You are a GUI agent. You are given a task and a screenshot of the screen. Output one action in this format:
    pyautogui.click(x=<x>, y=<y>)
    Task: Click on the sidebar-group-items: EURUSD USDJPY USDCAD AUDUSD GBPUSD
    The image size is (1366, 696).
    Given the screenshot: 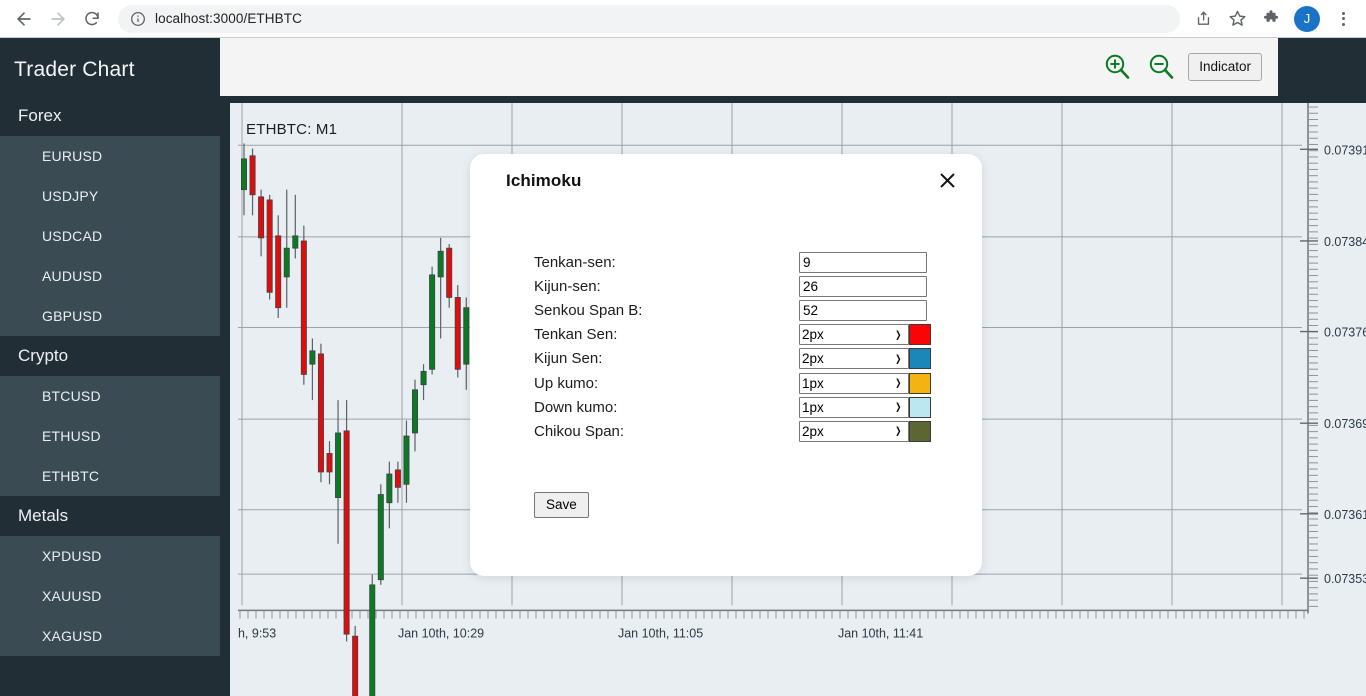 What is the action you would take?
    pyautogui.click(x=110, y=236)
    